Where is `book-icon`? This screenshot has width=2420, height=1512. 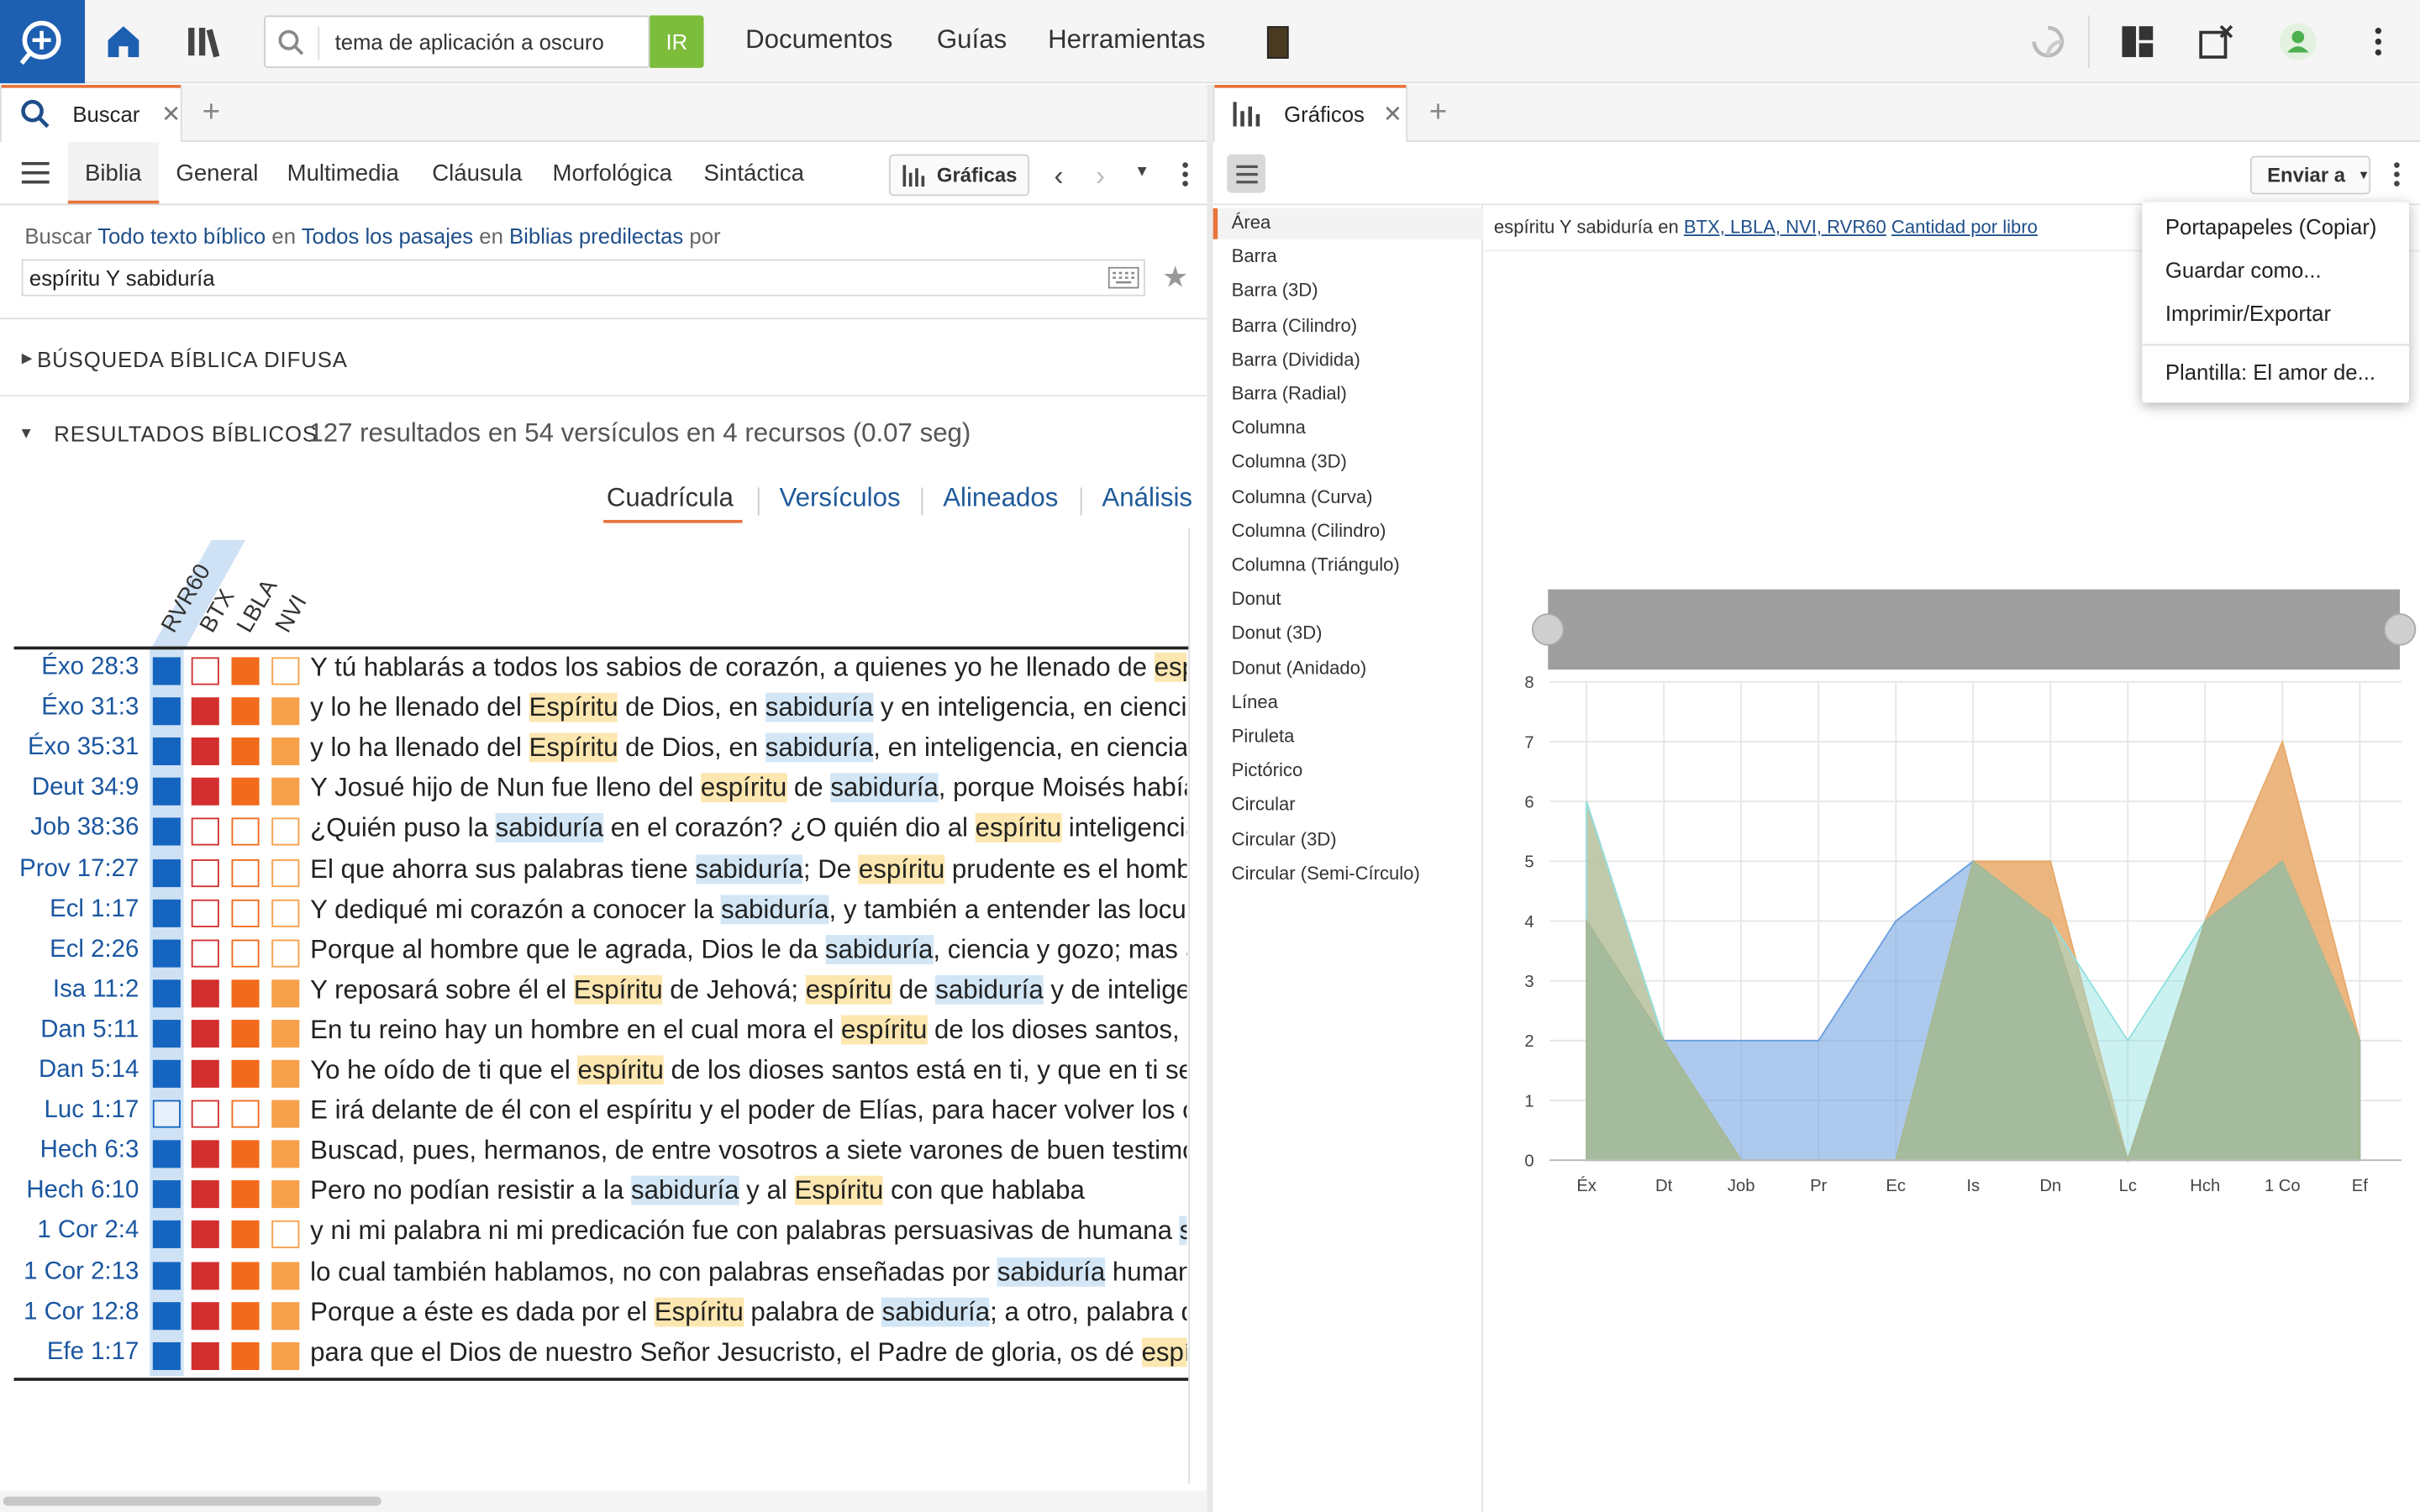 book-icon is located at coordinates (1277, 42).